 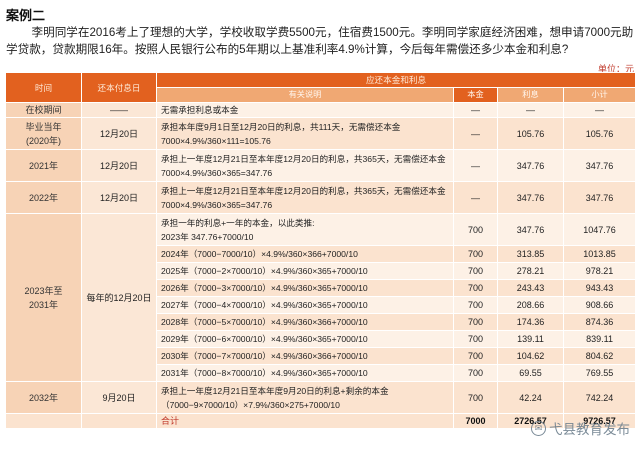 I want to click on row-subtotal: 839.11, so click(x=599, y=339).